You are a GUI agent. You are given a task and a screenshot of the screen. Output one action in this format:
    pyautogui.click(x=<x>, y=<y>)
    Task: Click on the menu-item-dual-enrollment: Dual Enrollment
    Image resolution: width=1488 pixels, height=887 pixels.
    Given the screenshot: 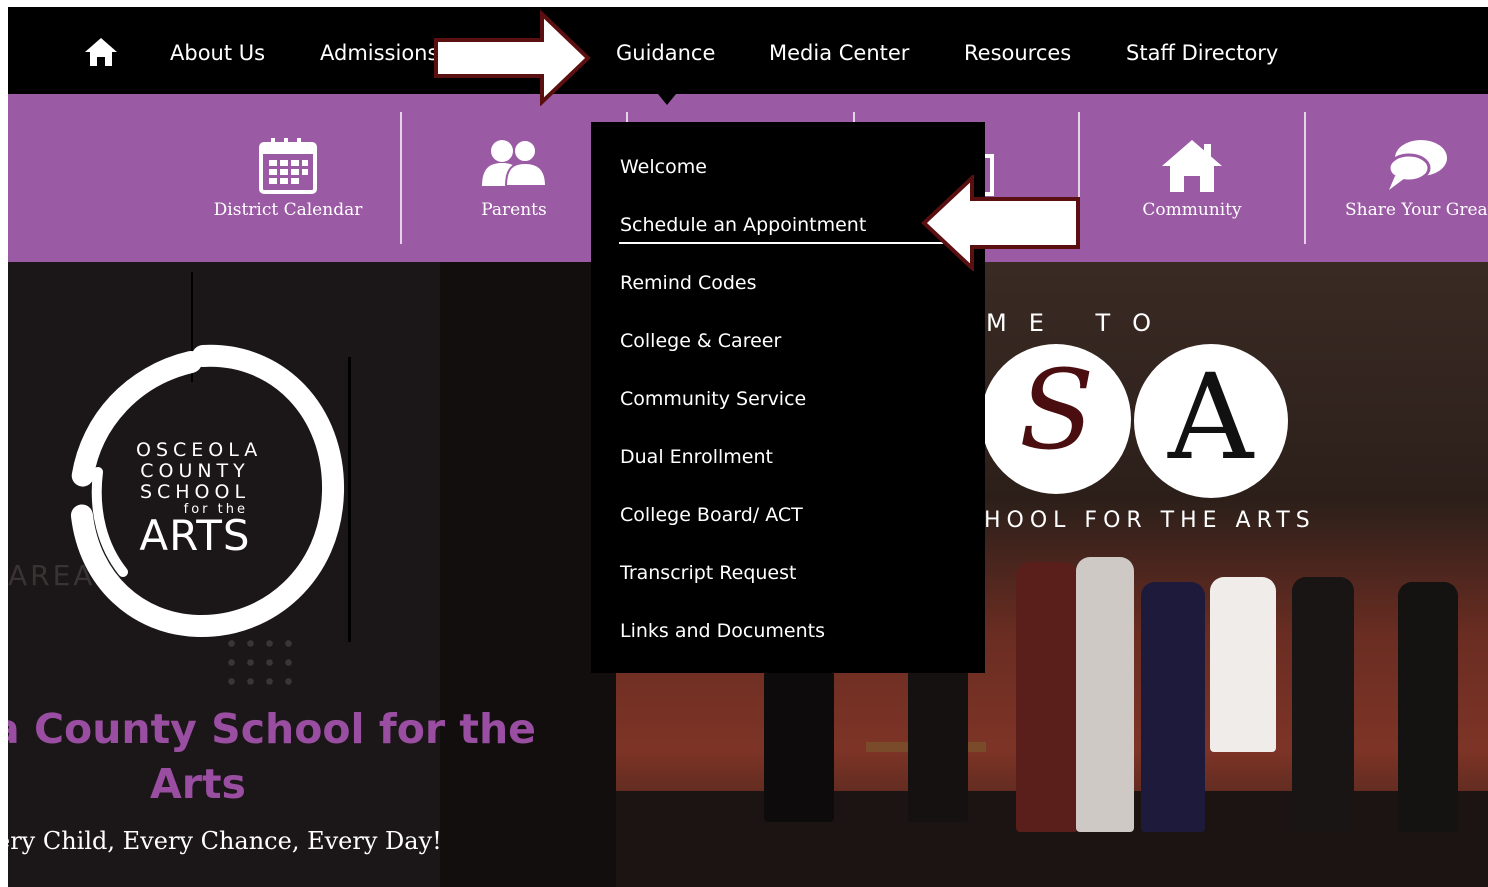 What is the action you would take?
    pyautogui.click(x=696, y=457)
    